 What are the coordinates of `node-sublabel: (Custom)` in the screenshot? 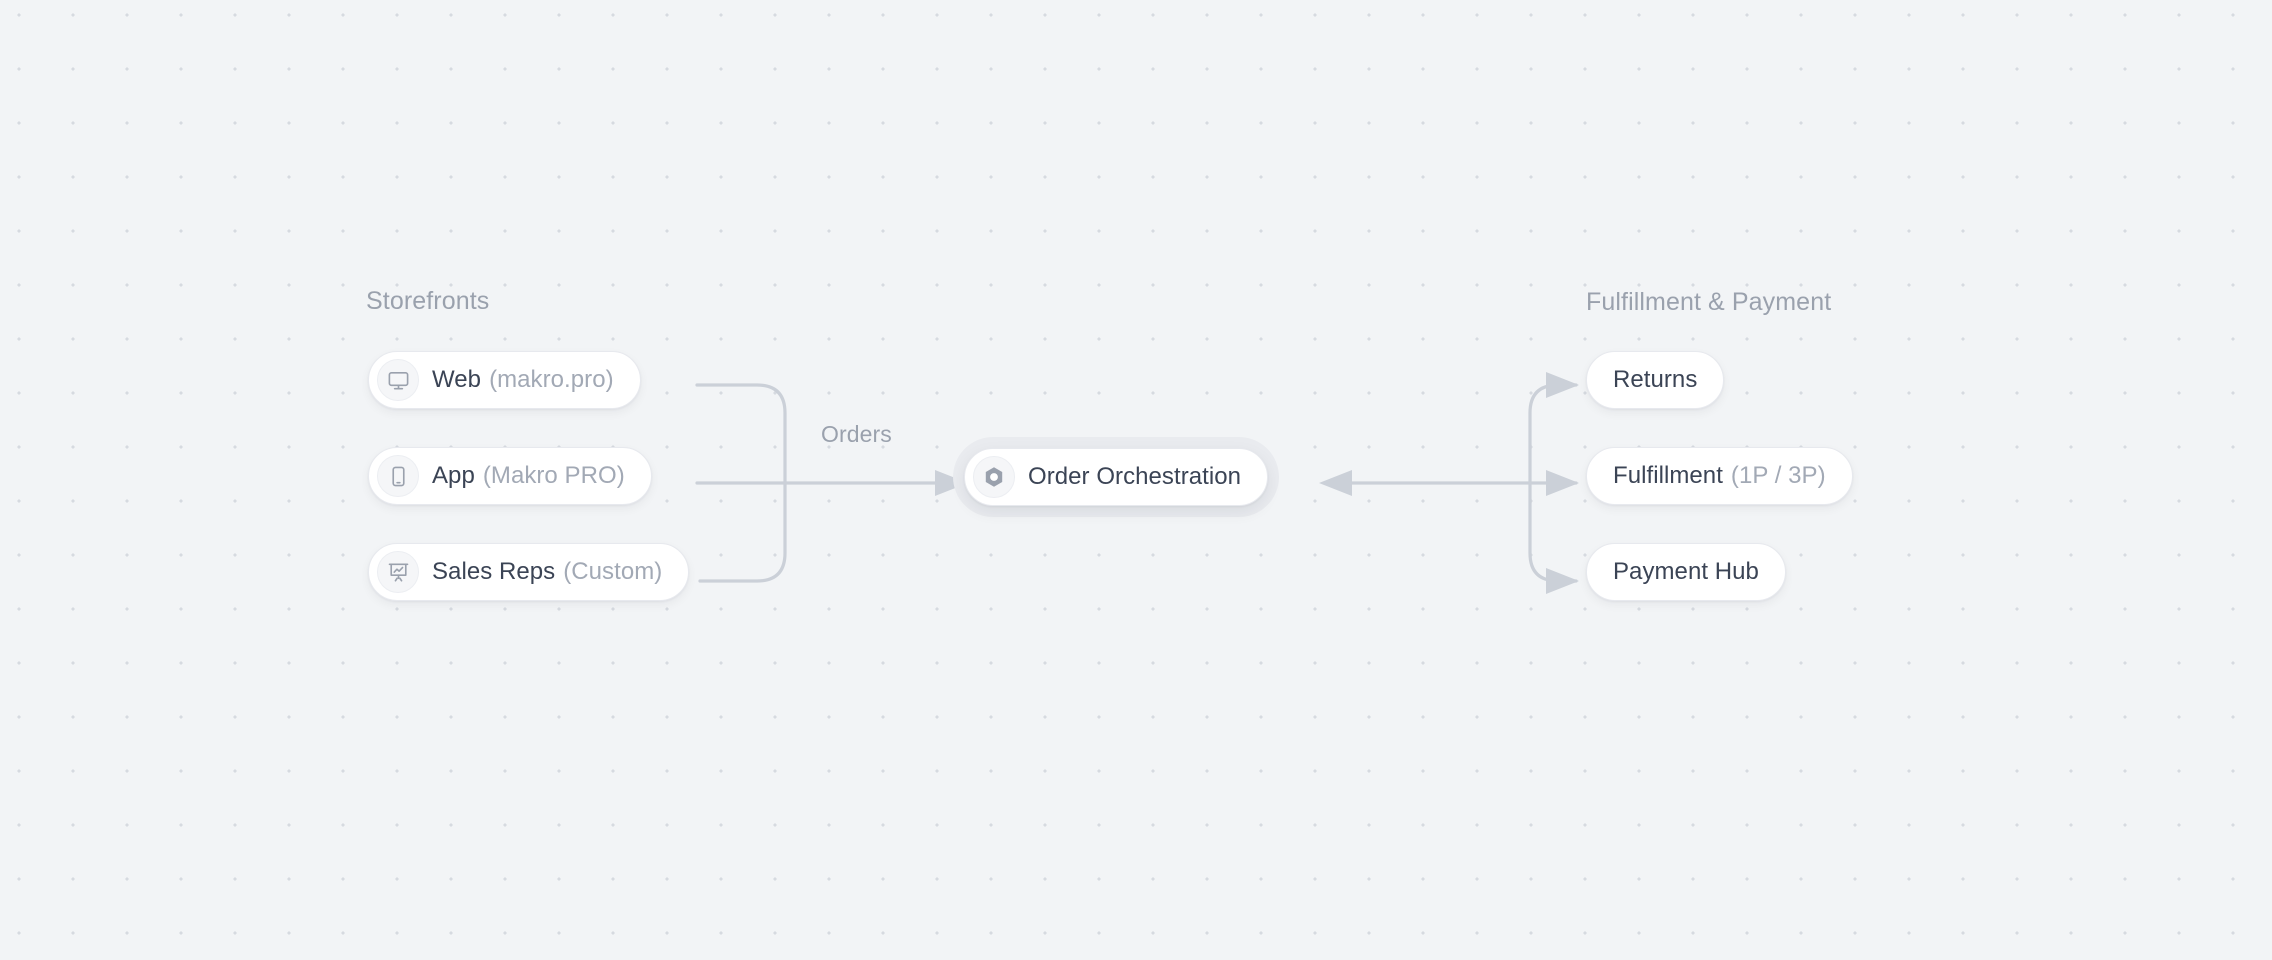 It's located at (613, 571).